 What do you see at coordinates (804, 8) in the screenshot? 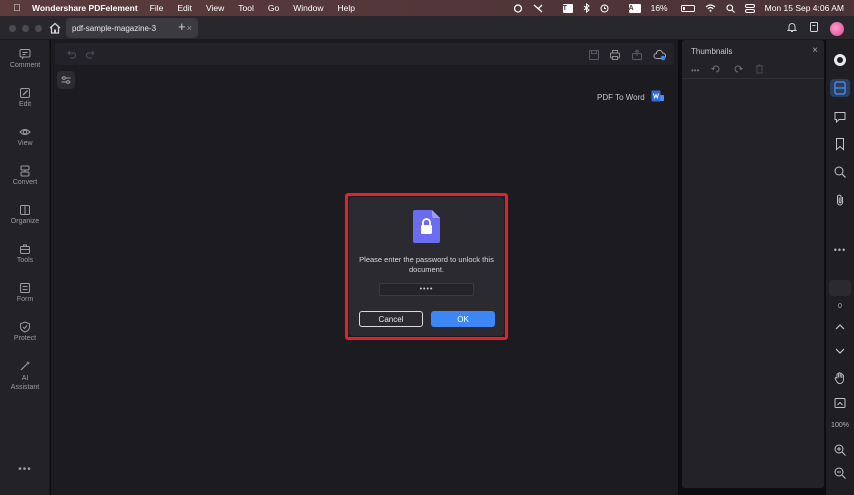
I see `menubar-clock: Mon 15 Sep 4:06 AM` at bounding box center [804, 8].